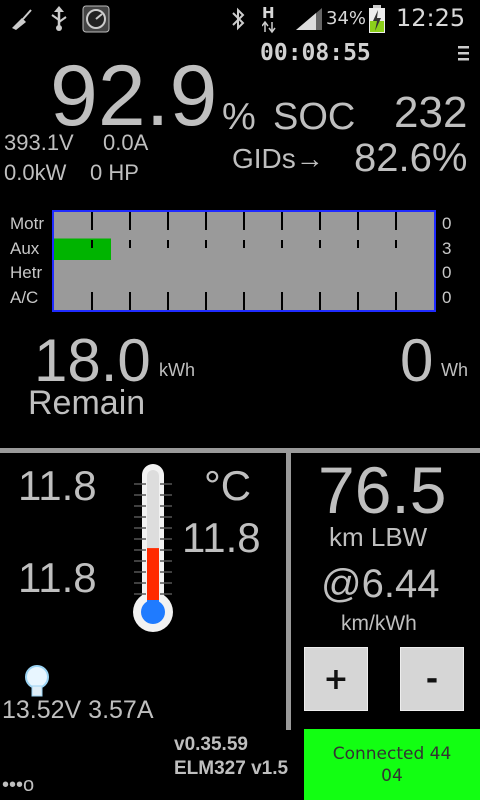  I want to click on usage-bar-label: Hetr, so click(26, 272).